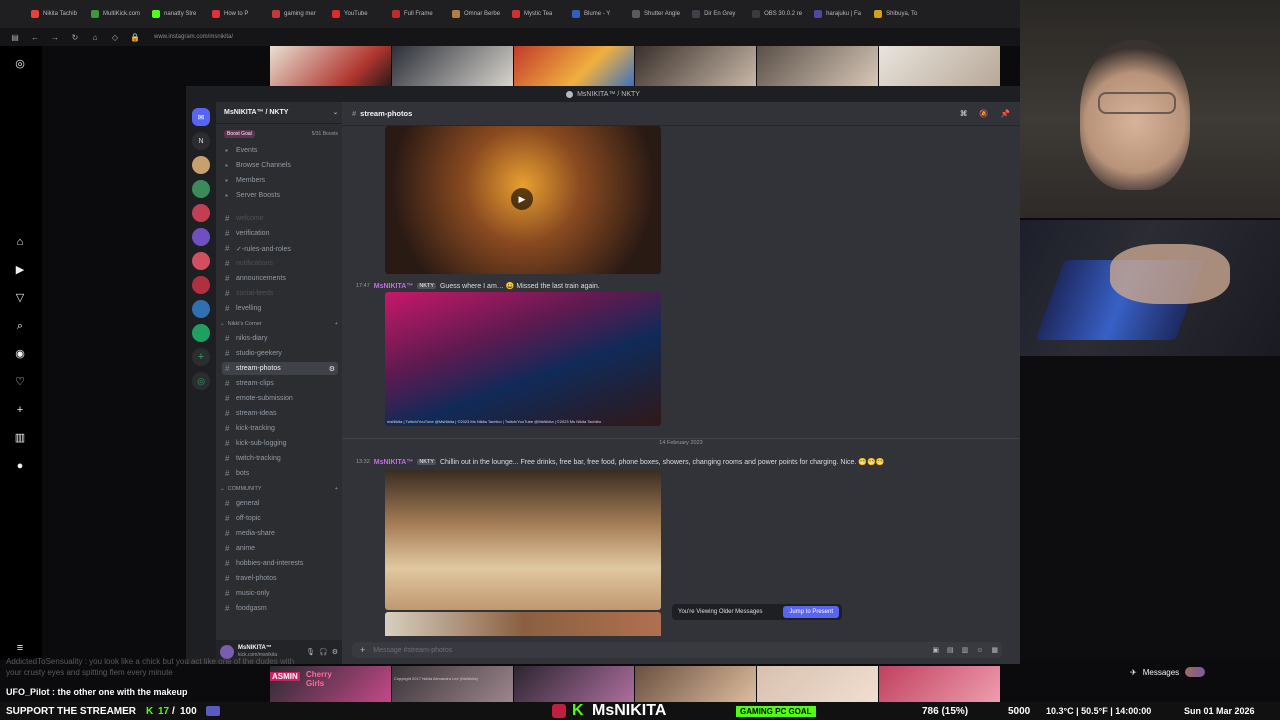 Image resolution: width=1280 pixels, height=720 pixels. What do you see at coordinates (280, 263) in the screenshot?
I see `channel-item: # notifications` at bounding box center [280, 263].